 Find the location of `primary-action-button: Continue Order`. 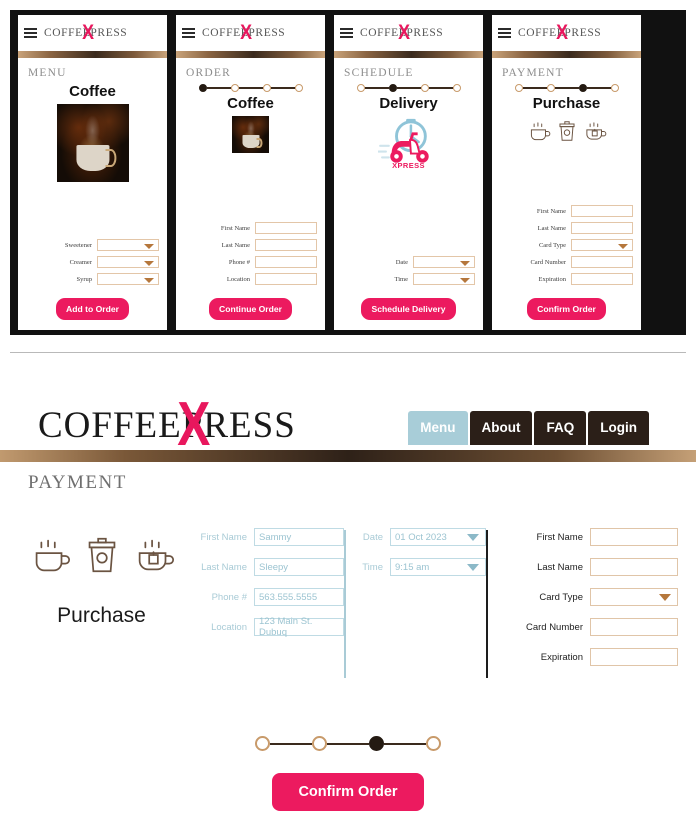

primary-action-button: Continue Order is located at coordinates (250, 309).